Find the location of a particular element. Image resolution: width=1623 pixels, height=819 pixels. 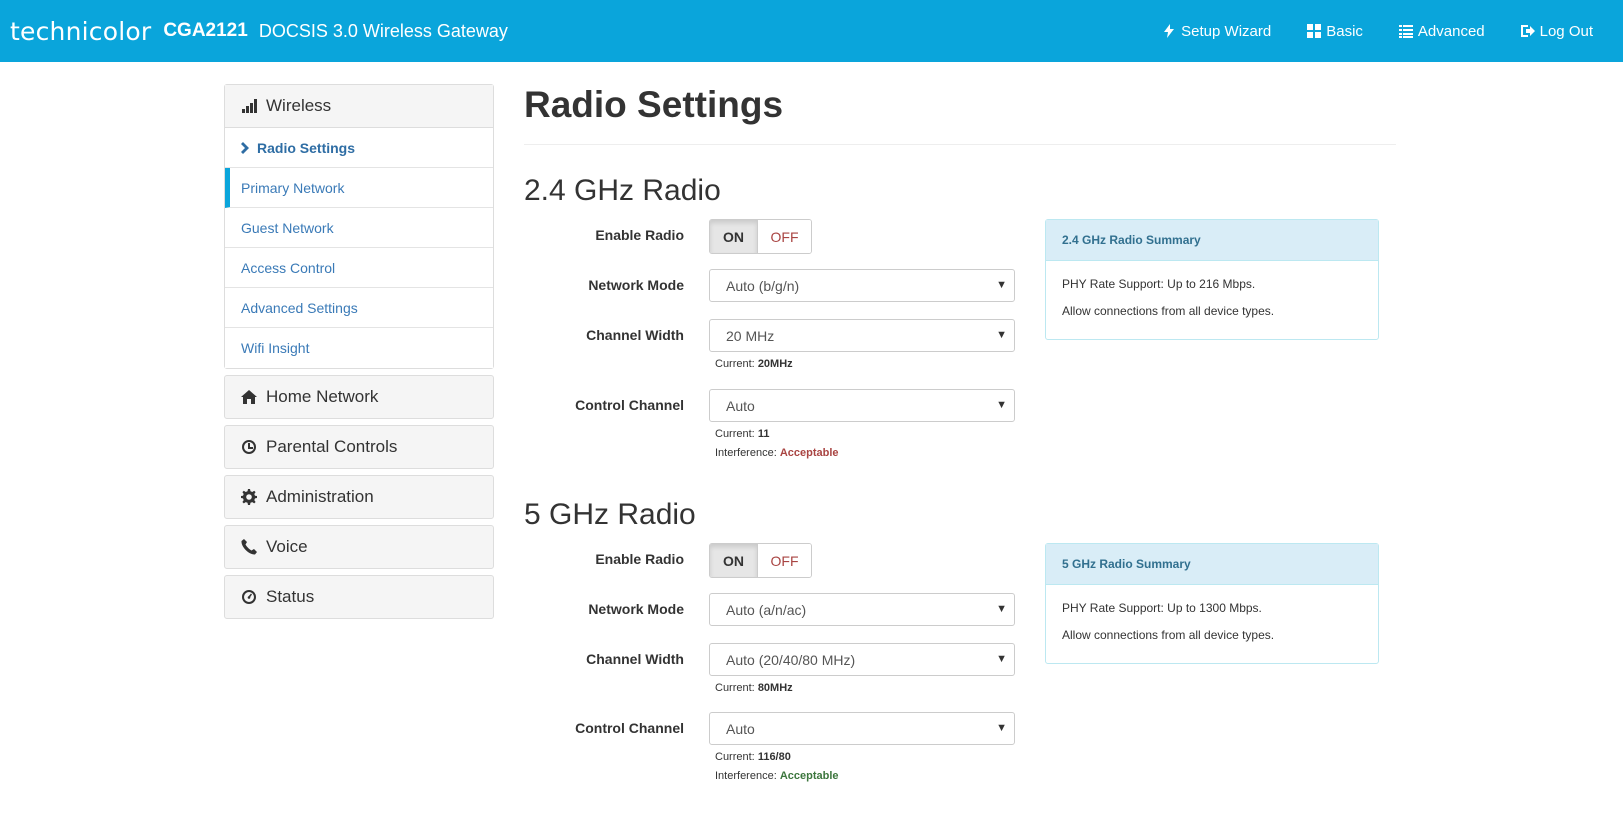

setup-wizard-label: Setup Wizard is located at coordinates (1226, 31).